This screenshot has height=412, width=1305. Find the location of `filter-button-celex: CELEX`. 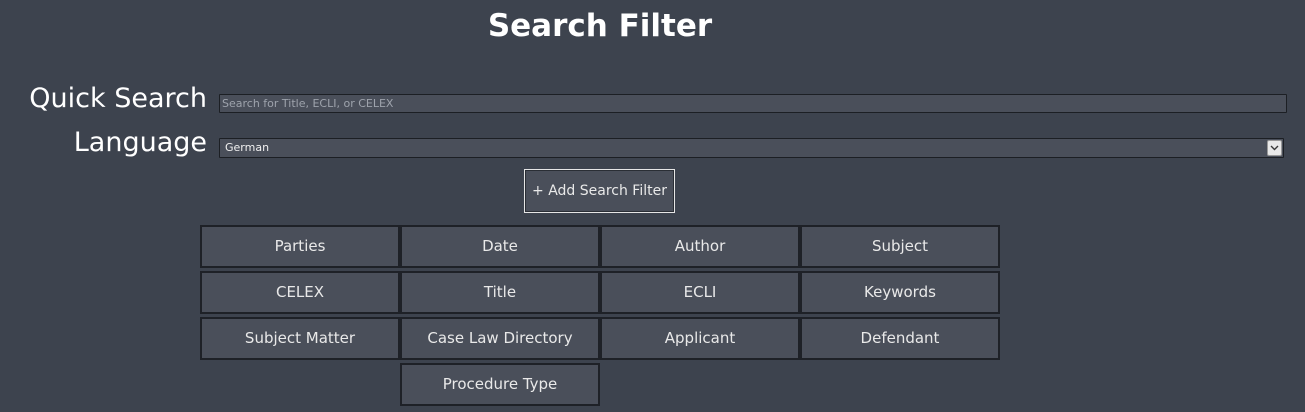

filter-button-celex: CELEX is located at coordinates (300, 292).